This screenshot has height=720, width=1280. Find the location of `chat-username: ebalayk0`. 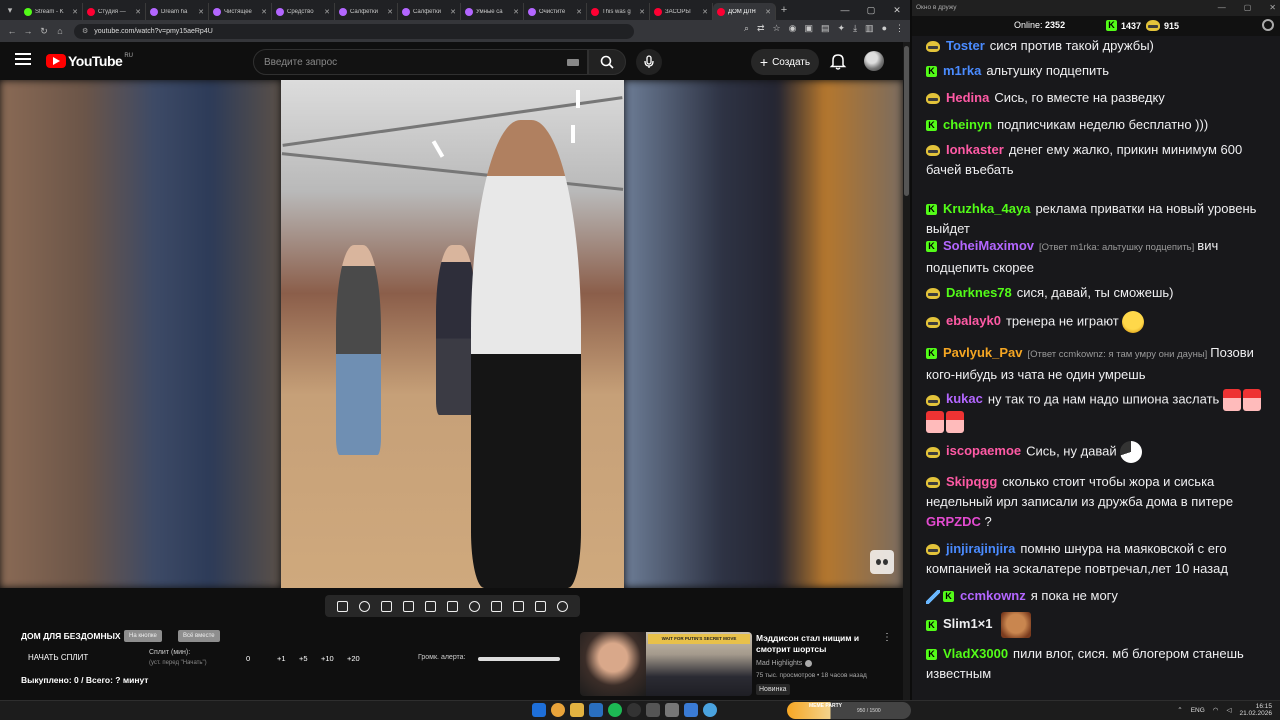

chat-username: ebalayk0 is located at coordinates (973, 320).